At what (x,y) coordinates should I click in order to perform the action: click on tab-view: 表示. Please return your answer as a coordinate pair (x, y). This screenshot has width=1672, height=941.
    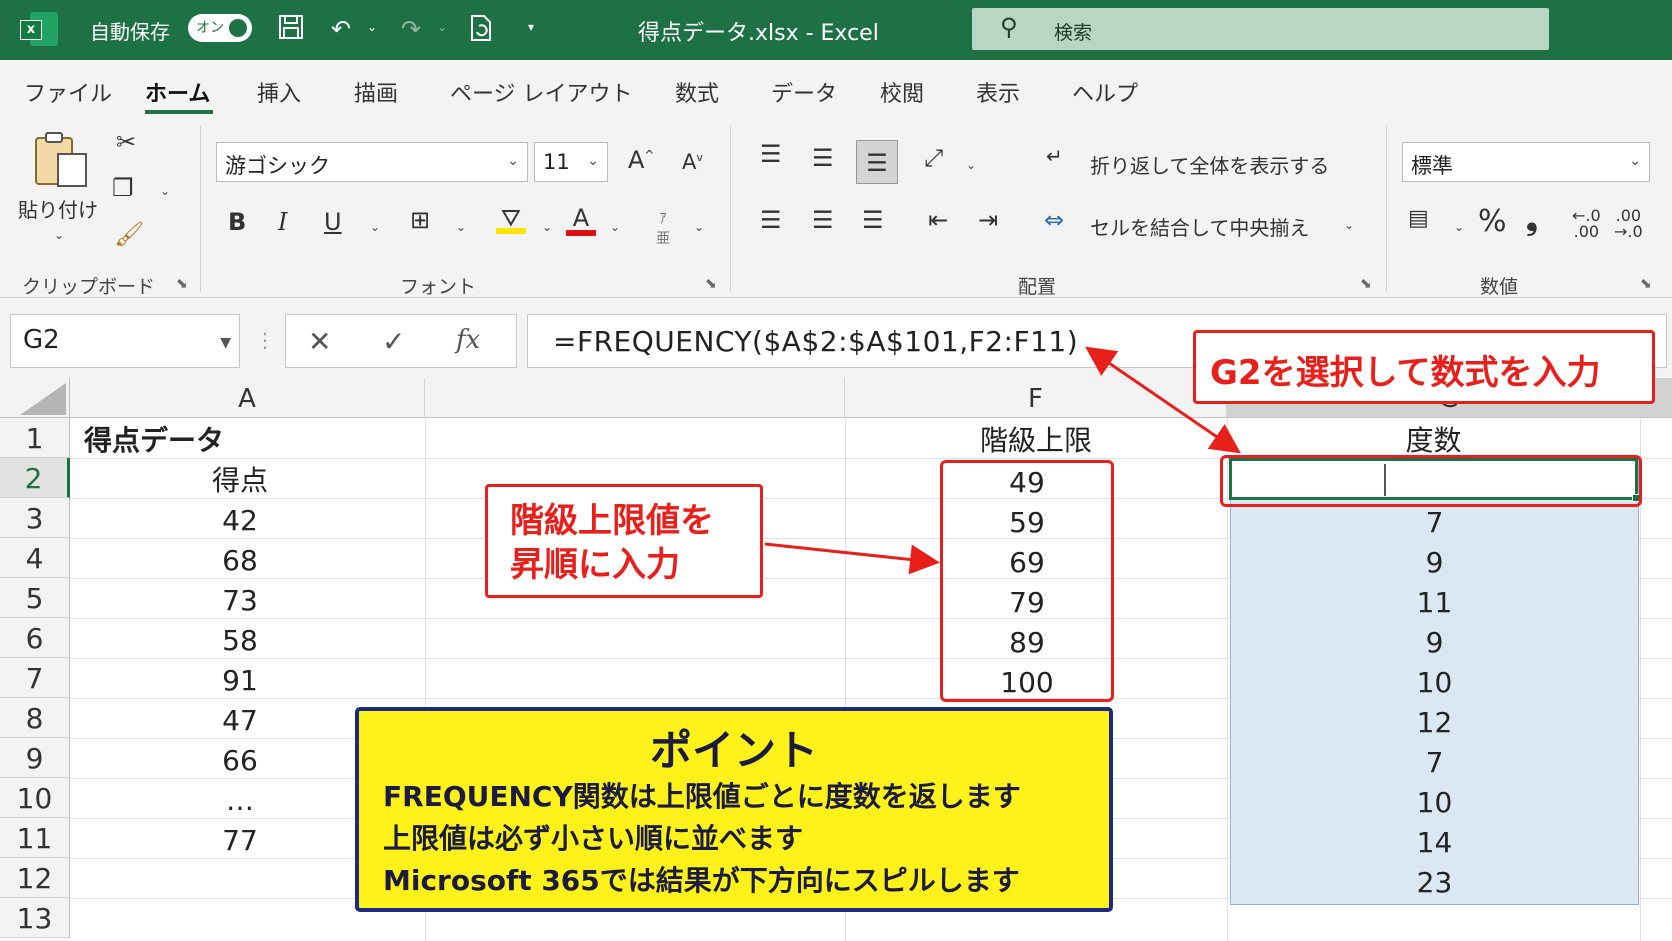
    Looking at the image, I should click on (998, 92).